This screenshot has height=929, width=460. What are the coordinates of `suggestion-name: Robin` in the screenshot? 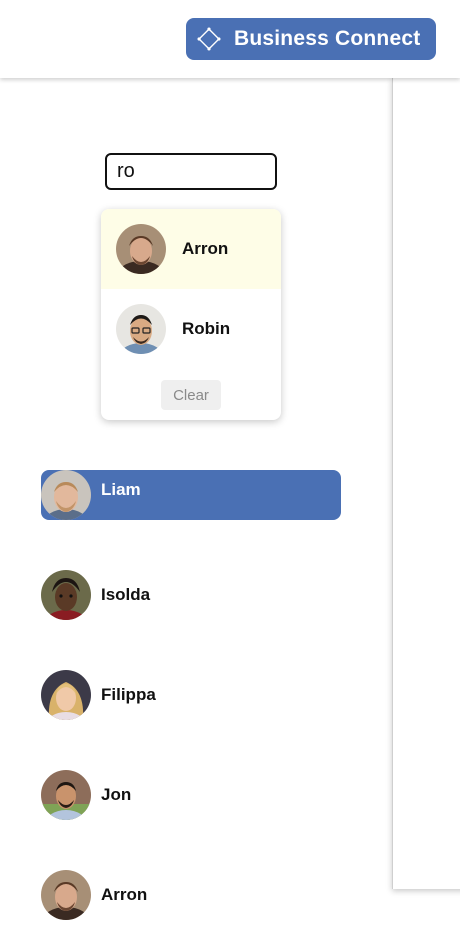 It's located at (206, 328).